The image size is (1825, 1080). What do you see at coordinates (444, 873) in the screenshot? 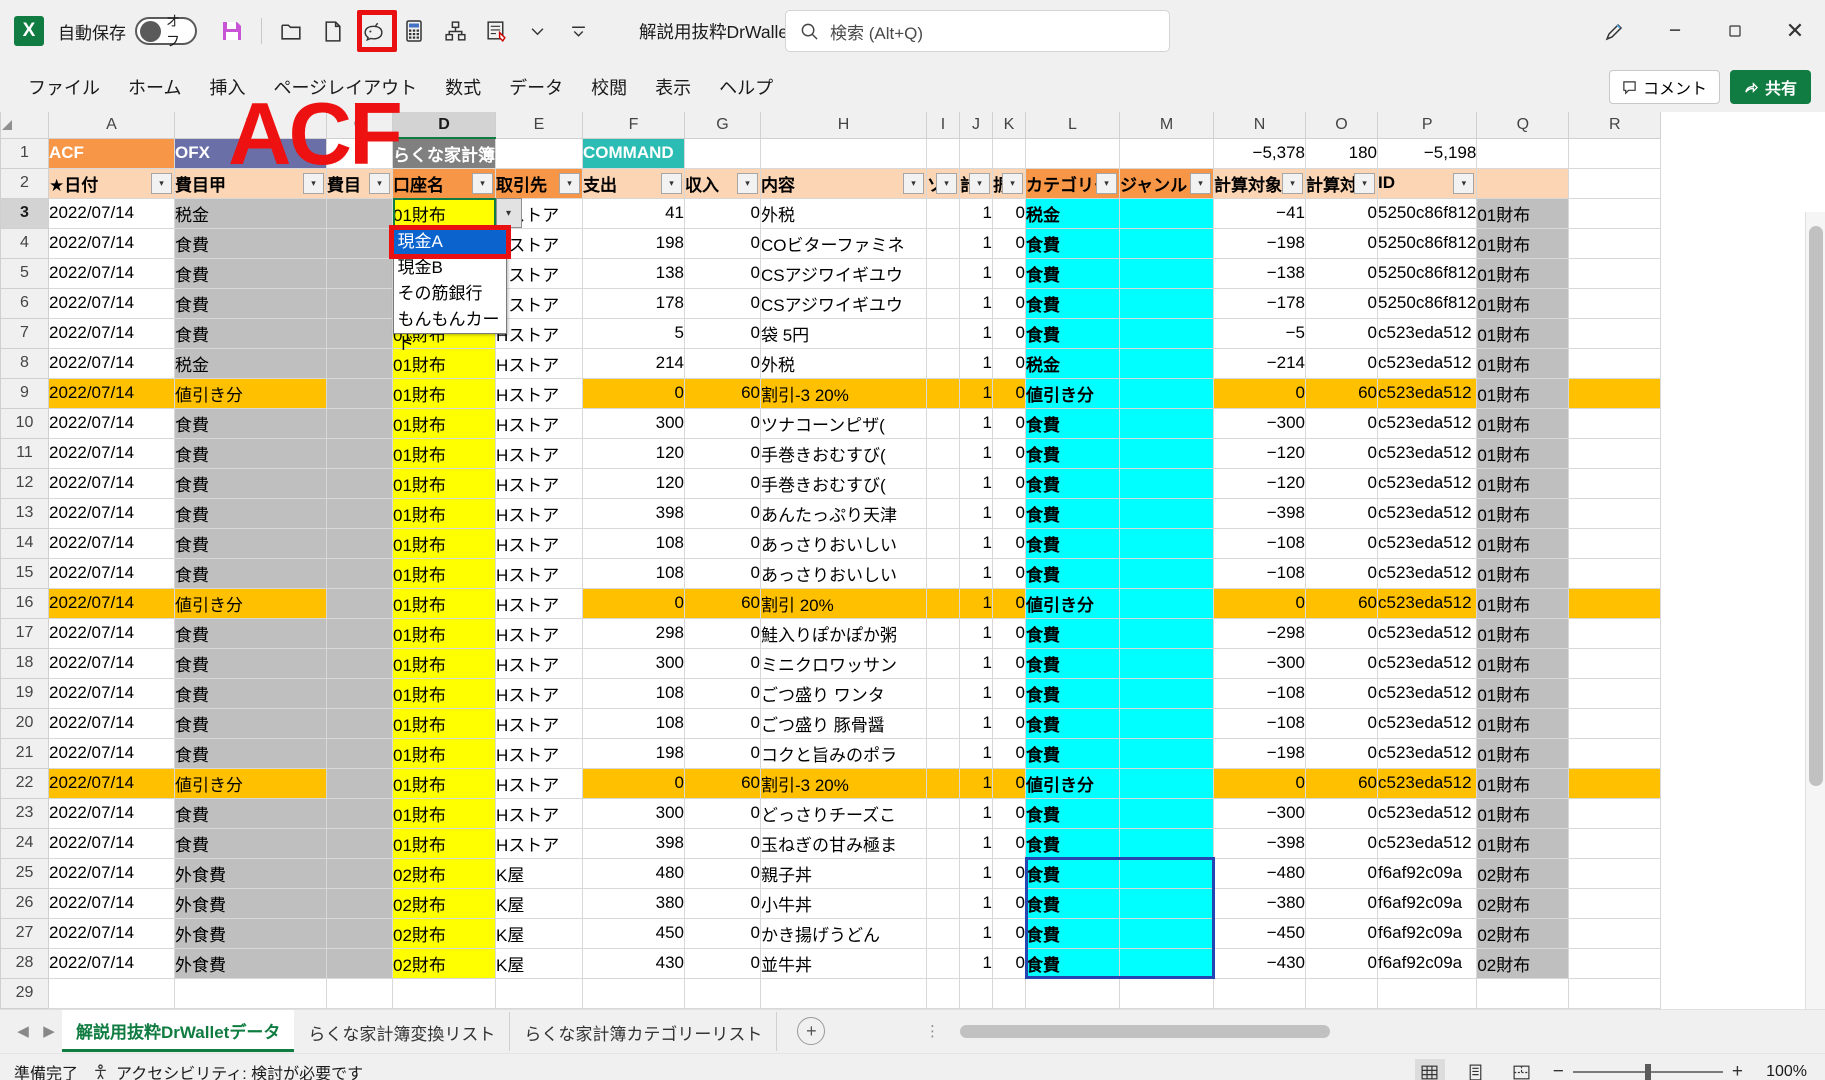
I see `cell-D25: 02財布` at bounding box center [444, 873].